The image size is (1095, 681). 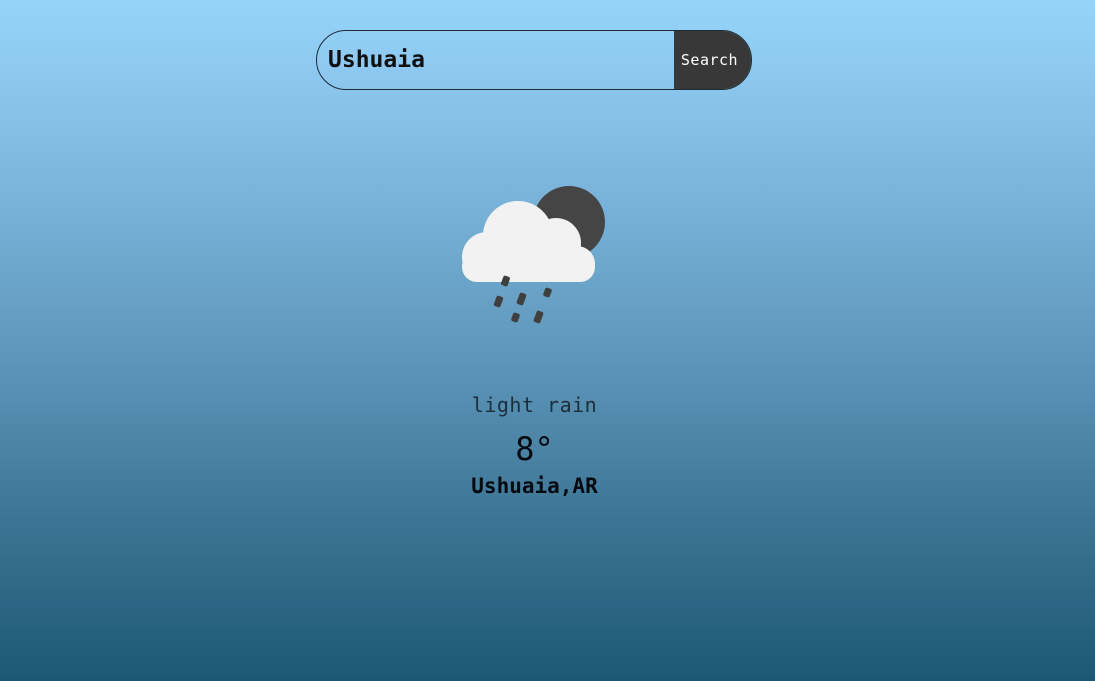 What do you see at coordinates (522, 299) in the screenshot?
I see `rain-drops-icon` at bounding box center [522, 299].